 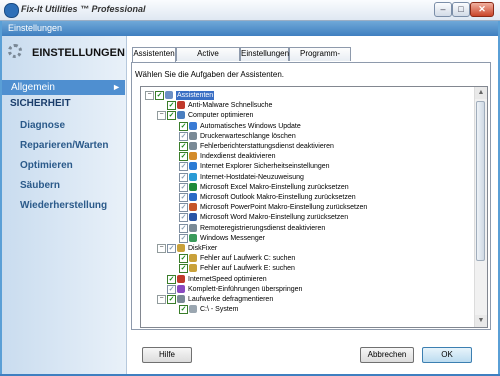 I want to click on close-button: ✕, so click(x=482, y=9).